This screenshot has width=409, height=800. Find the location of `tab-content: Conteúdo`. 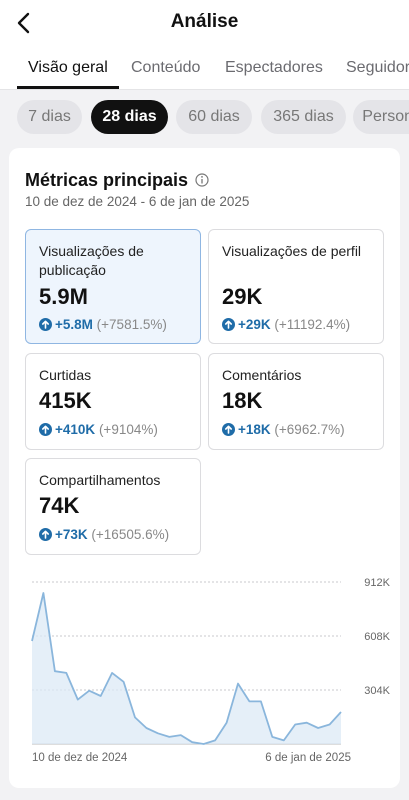

tab-content: Conteúdo is located at coordinates (165, 68).